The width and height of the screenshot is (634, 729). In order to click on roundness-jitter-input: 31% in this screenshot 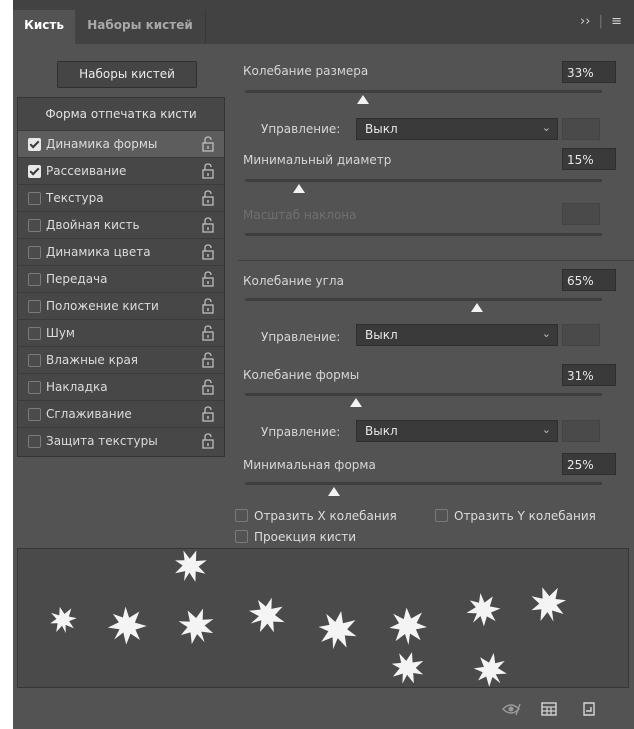, I will do `click(589, 375)`.